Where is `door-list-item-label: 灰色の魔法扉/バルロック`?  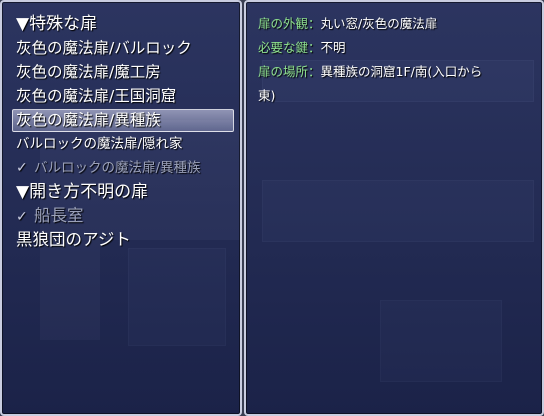 door-list-item-label: 灰色の魔法扉/バルロック is located at coordinates (104, 48).